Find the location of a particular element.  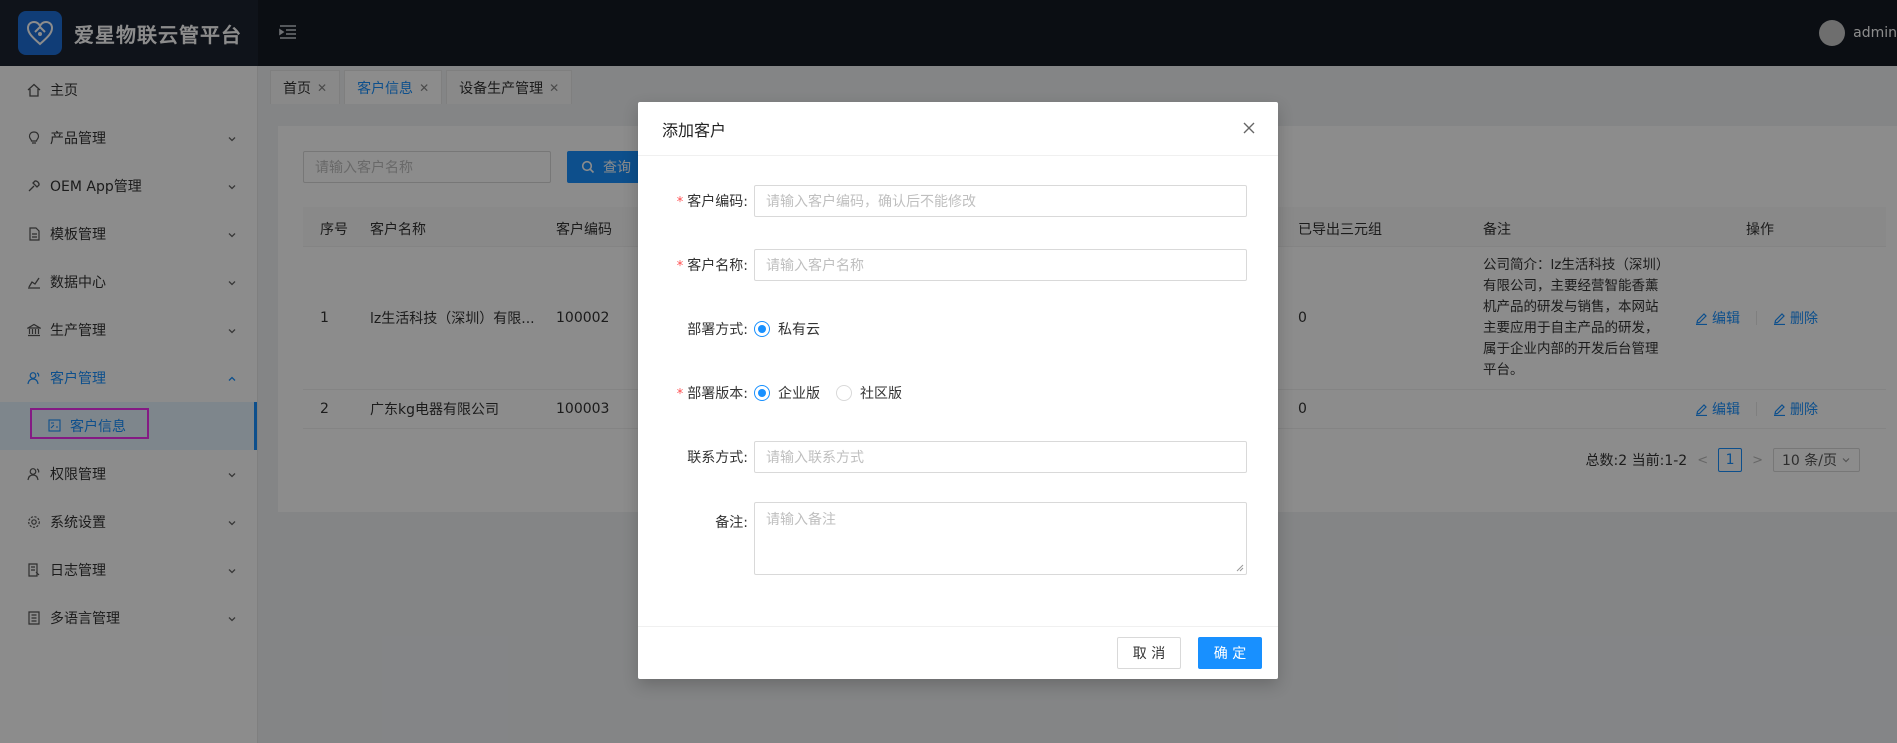

form-label: 部署方式: is located at coordinates (696, 329).